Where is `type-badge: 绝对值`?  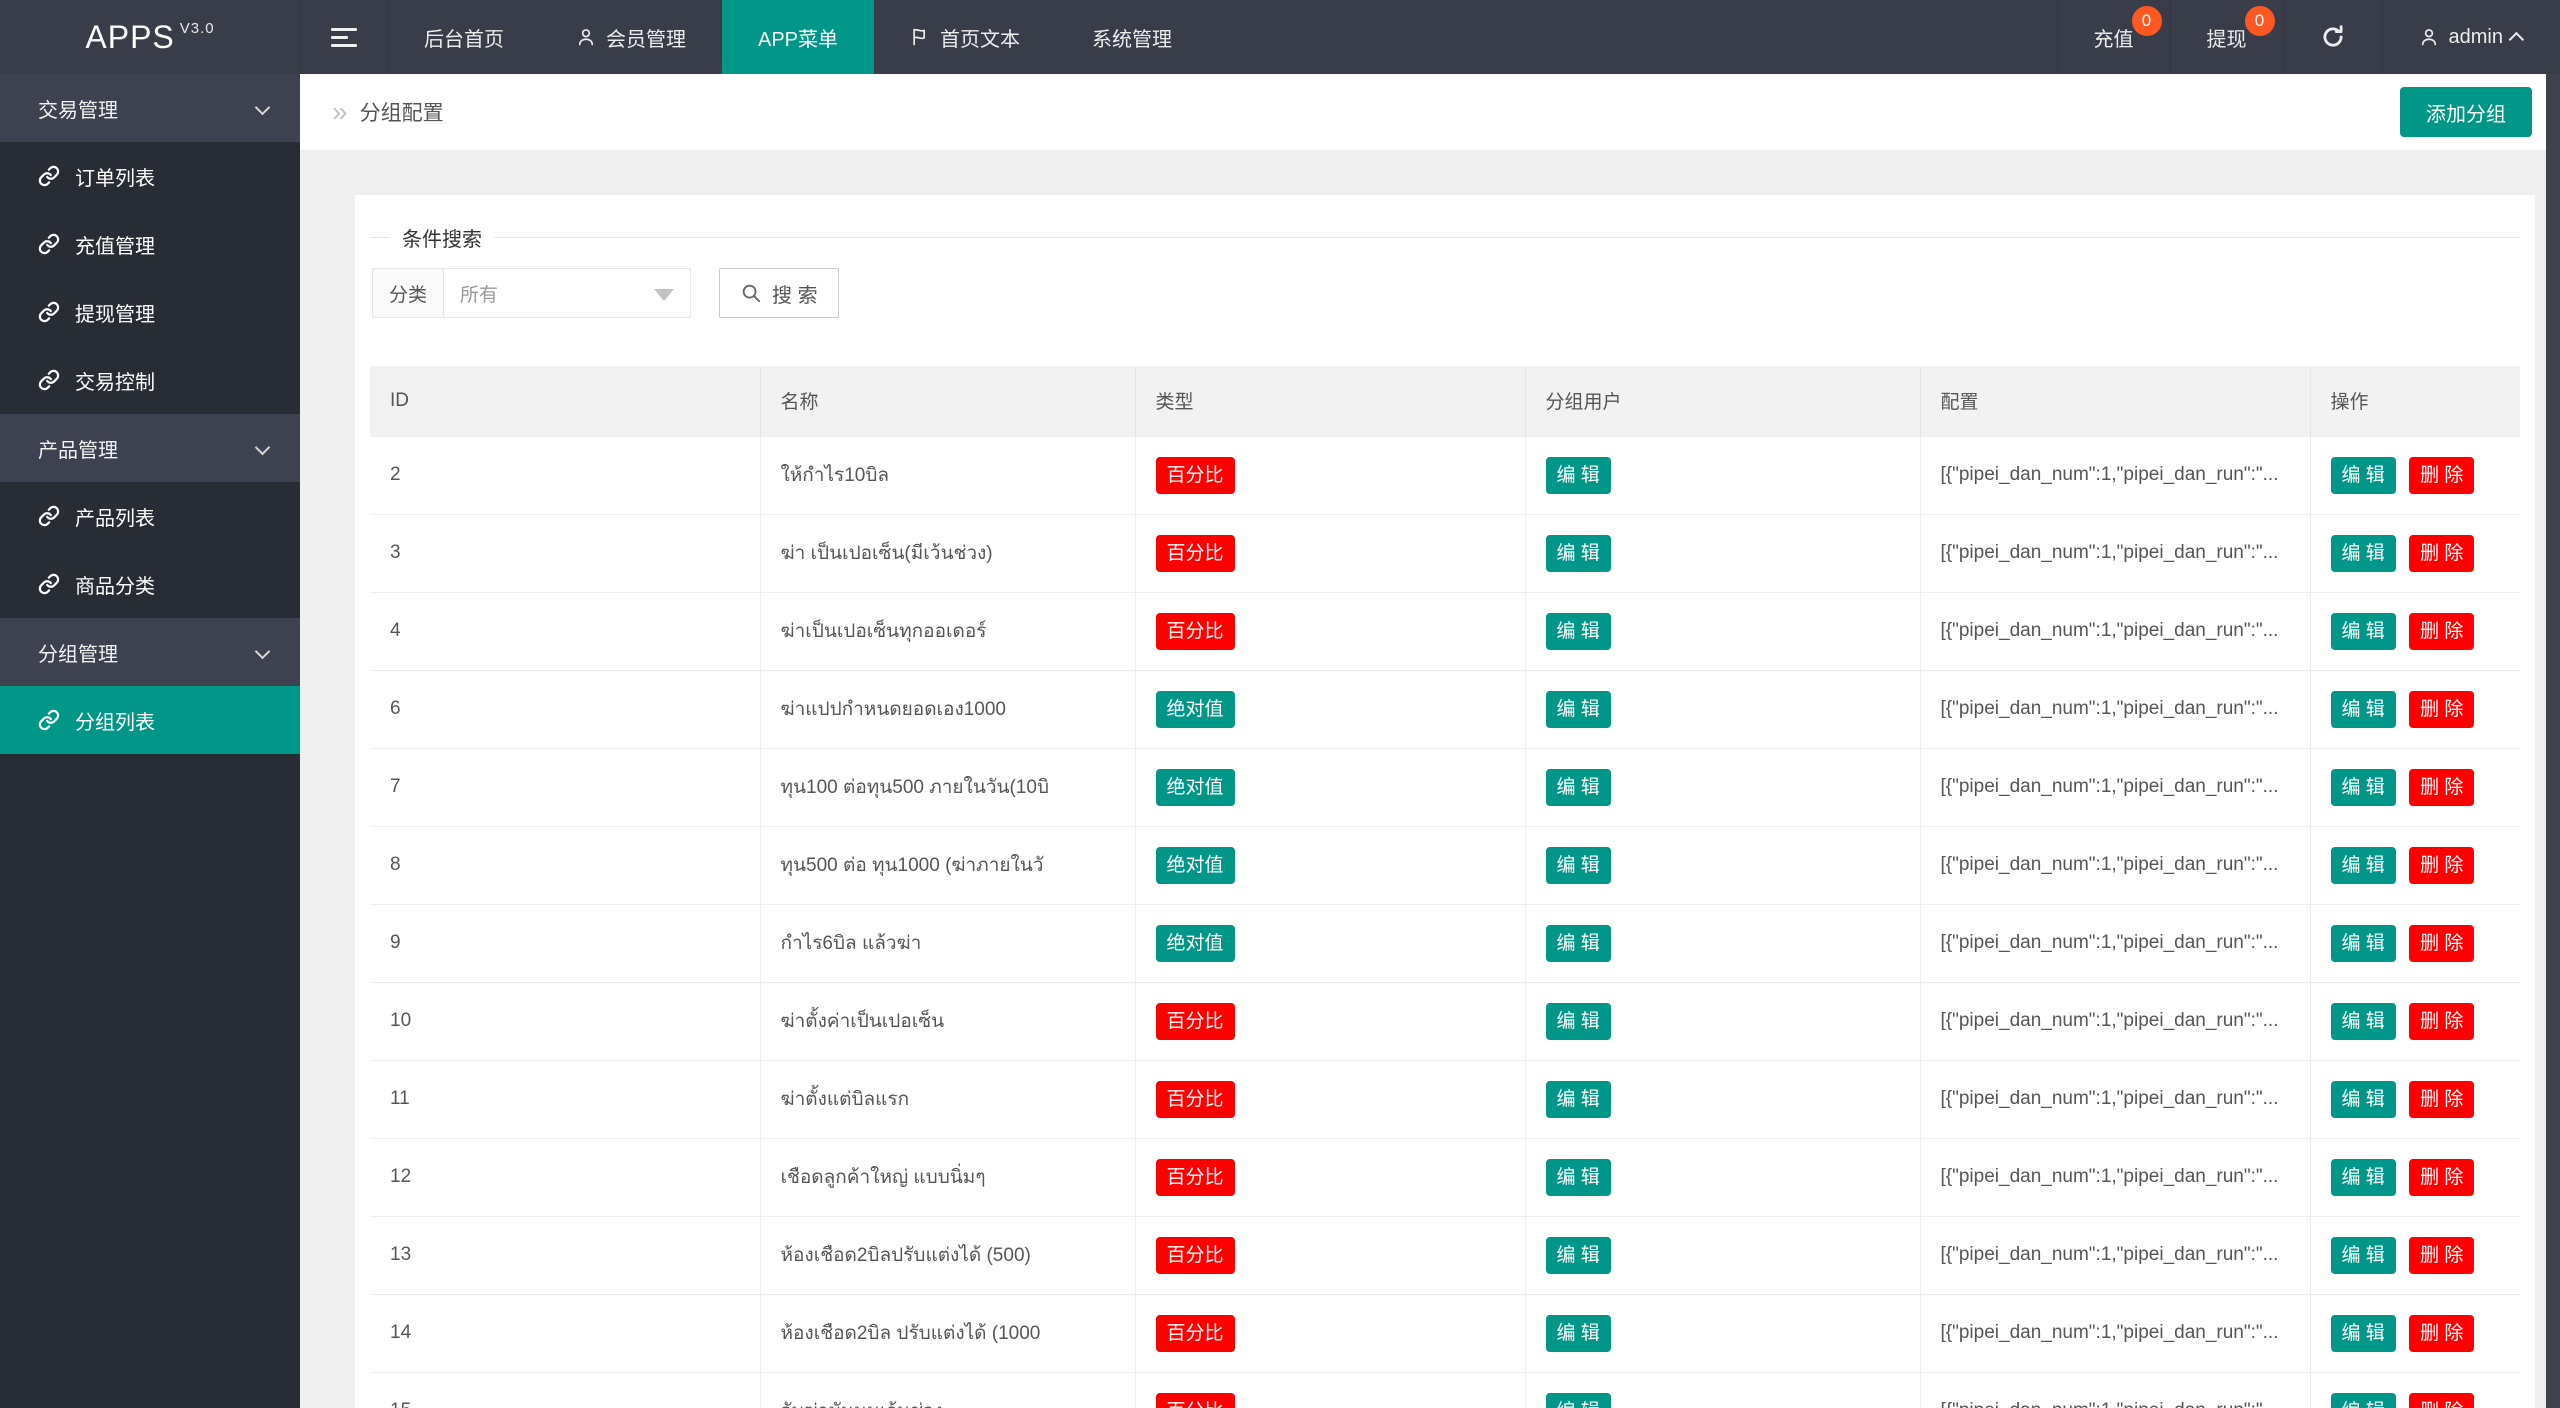 type-badge: 绝对值 is located at coordinates (1195, 787).